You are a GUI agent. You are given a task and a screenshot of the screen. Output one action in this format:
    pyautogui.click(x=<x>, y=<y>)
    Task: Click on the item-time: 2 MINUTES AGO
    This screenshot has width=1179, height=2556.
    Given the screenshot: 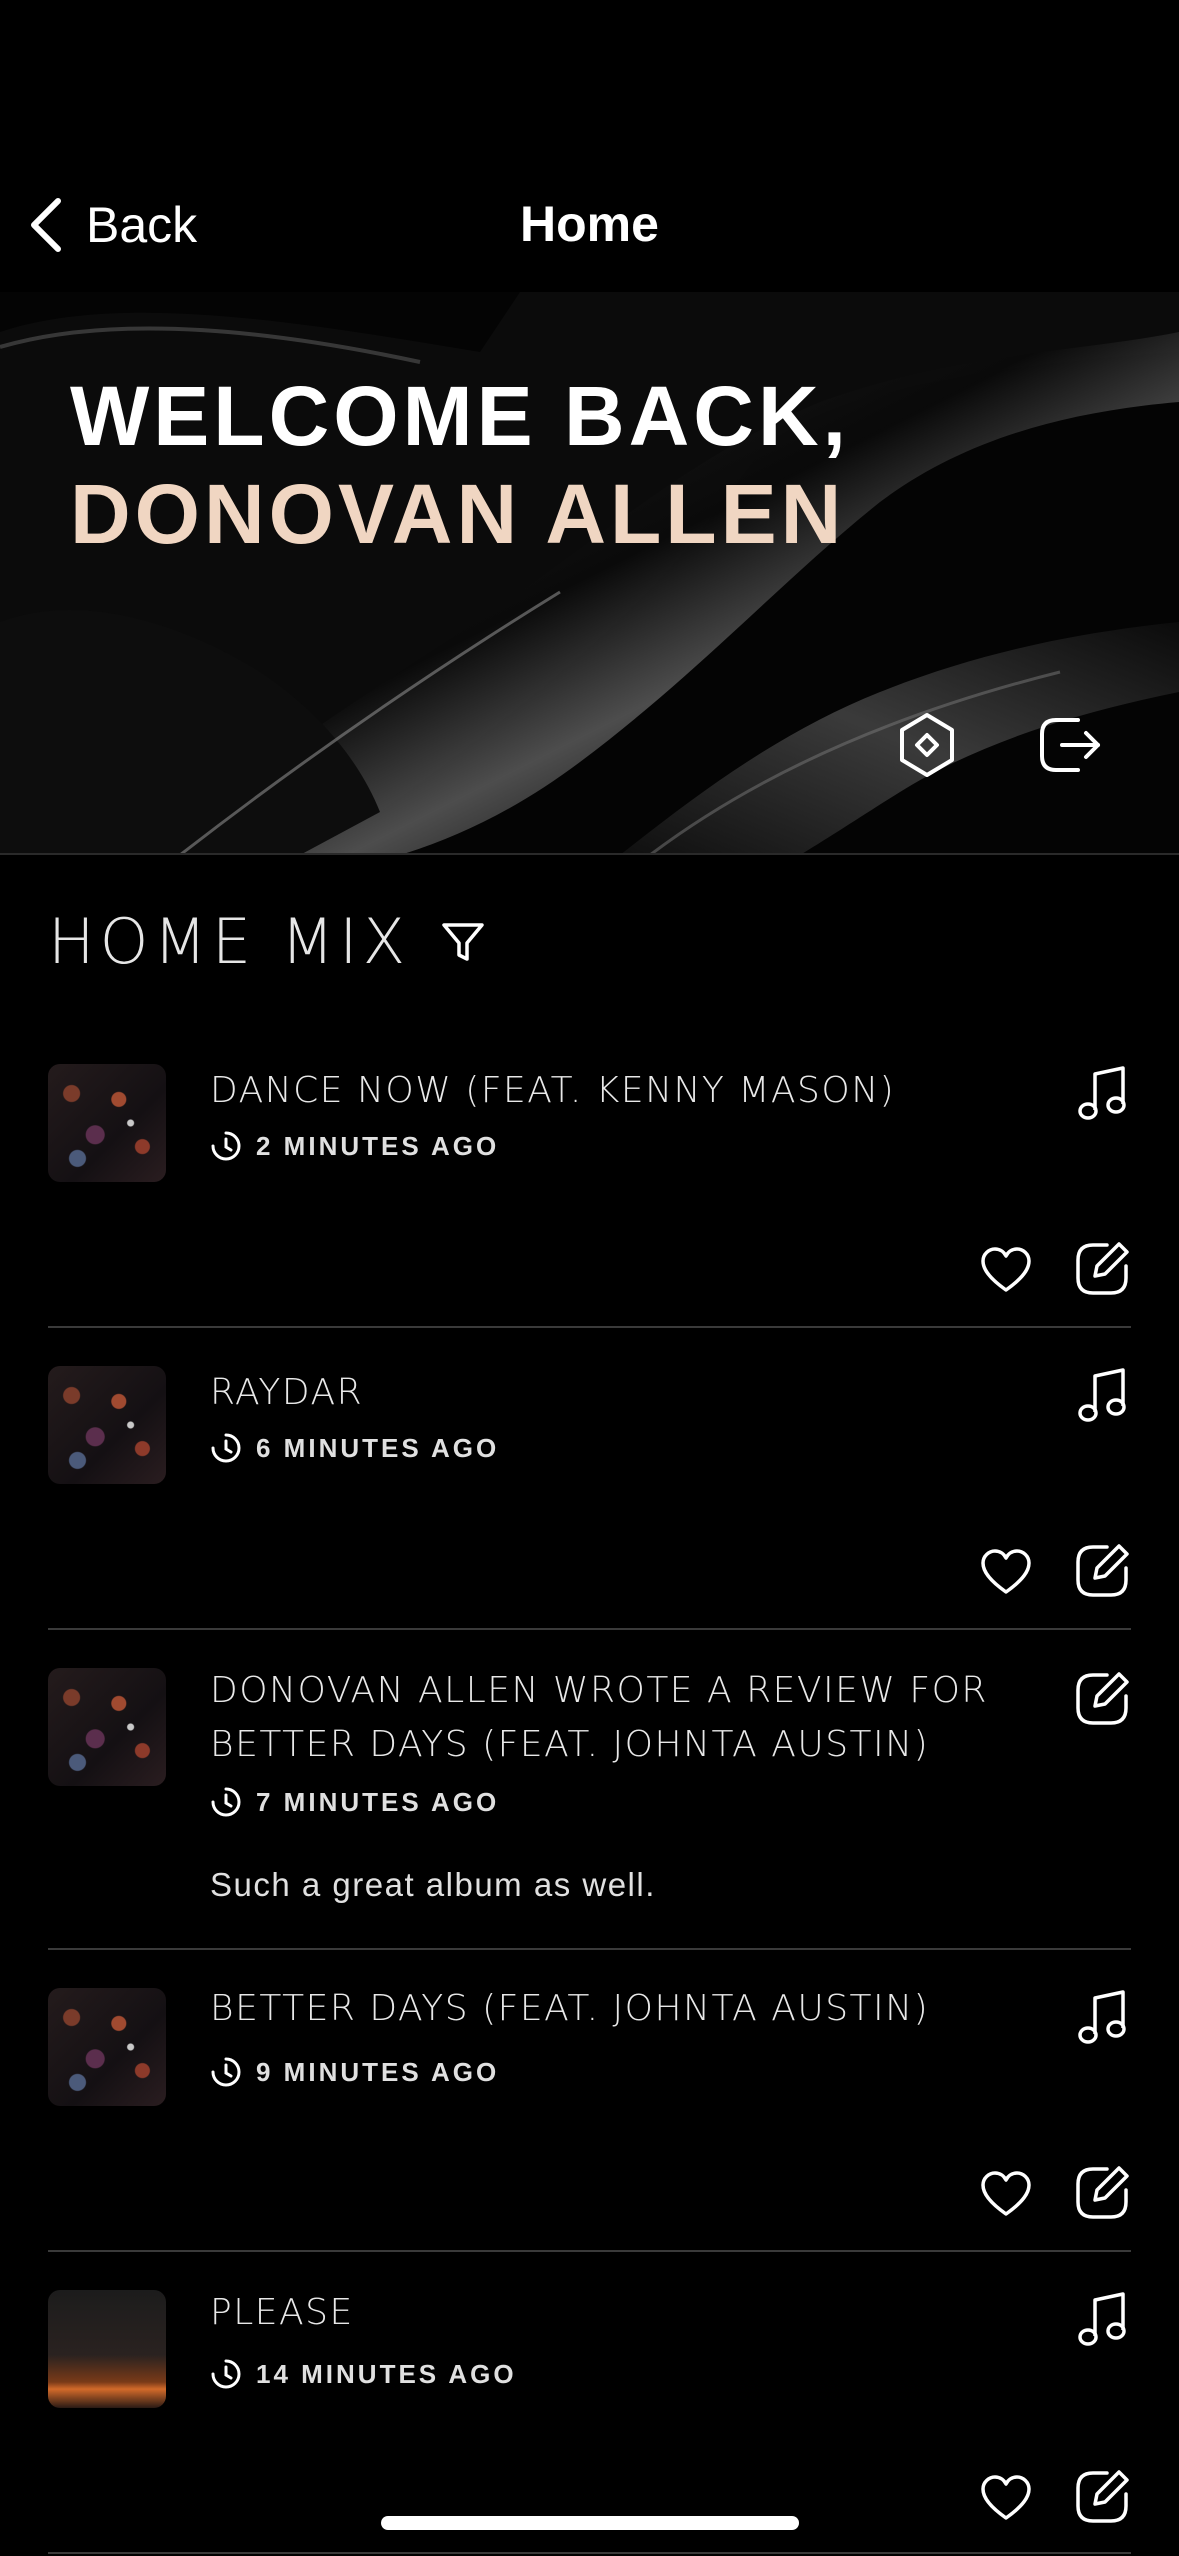 What is the action you would take?
    pyautogui.click(x=354, y=1146)
    